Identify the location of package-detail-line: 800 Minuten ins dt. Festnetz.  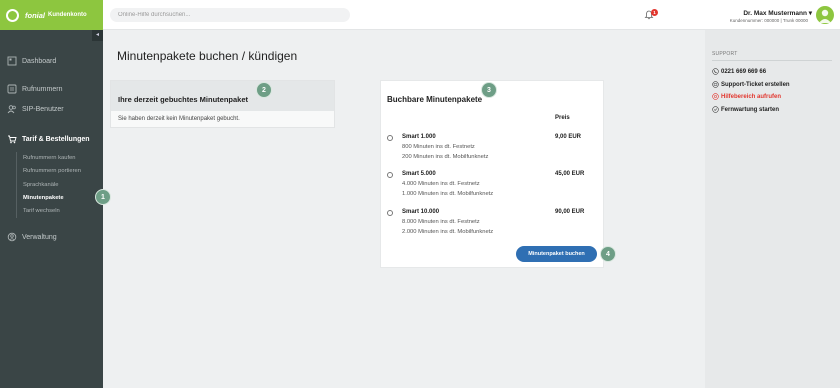
(438, 147).